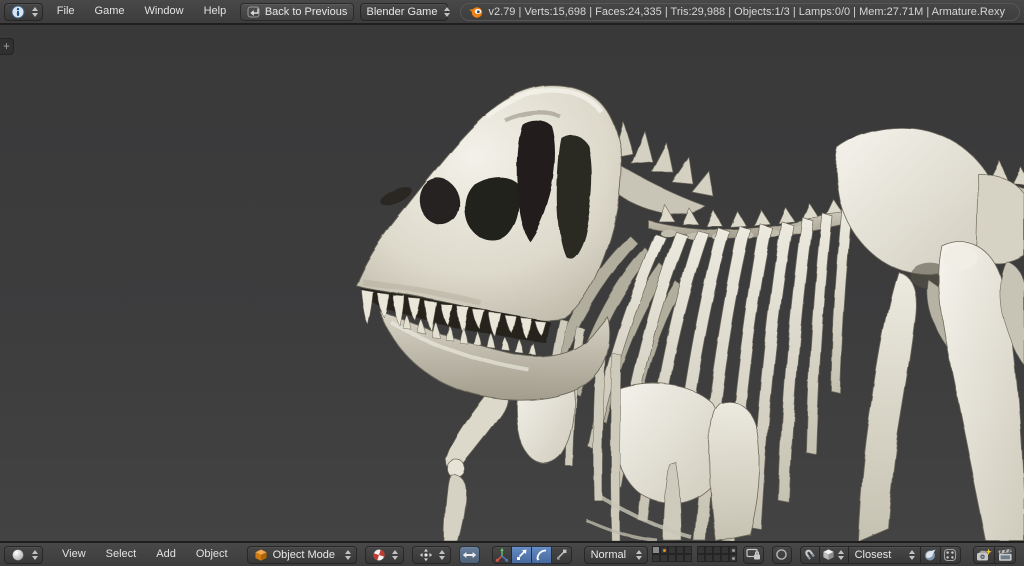 This screenshot has height=566, width=1024. Describe the element at coordinates (378, 554) in the screenshot. I see `shading-textured-sphere-icon` at that location.